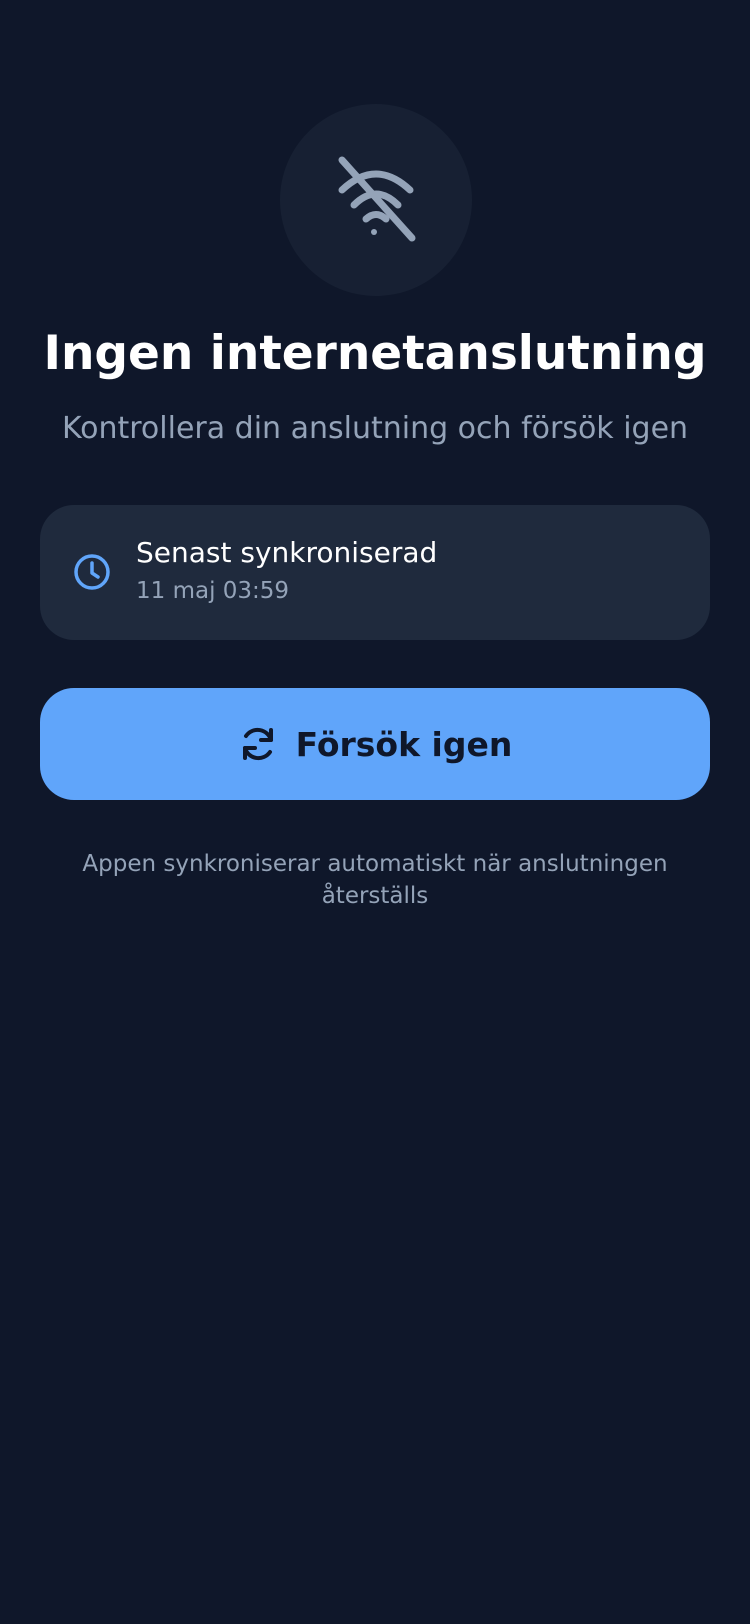 The width and height of the screenshot is (750, 1624). What do you see at coordinates (257, 744) in the screenshot?
I see `refresh-icon` at bounding box center [257, 744].